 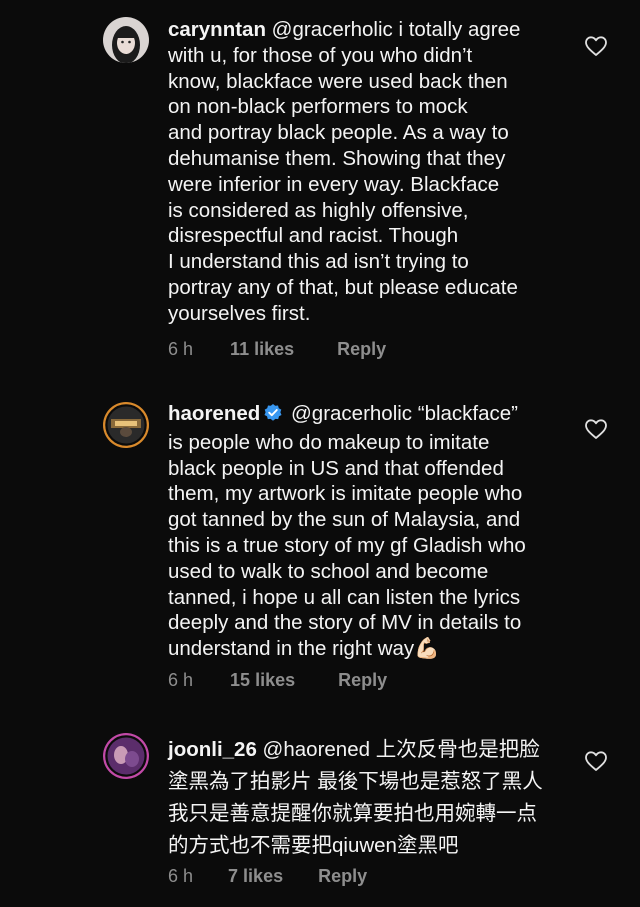 I want to click on comment-meta: 6 h 7 likes Reply, so click(x=267, y=876).